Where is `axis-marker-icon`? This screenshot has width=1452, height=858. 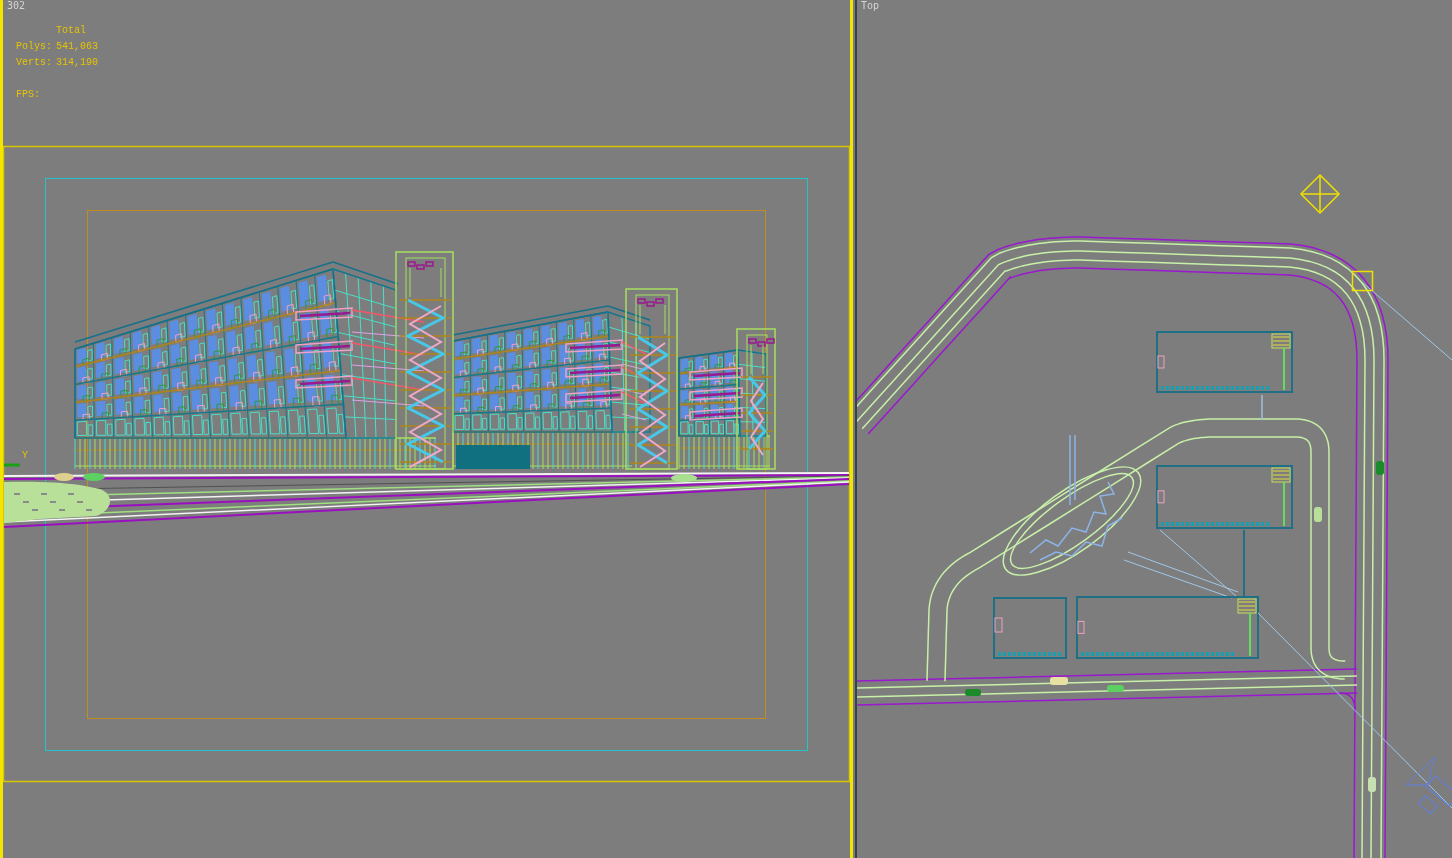 axis-marker-icon is located at coordinates (12, 465).